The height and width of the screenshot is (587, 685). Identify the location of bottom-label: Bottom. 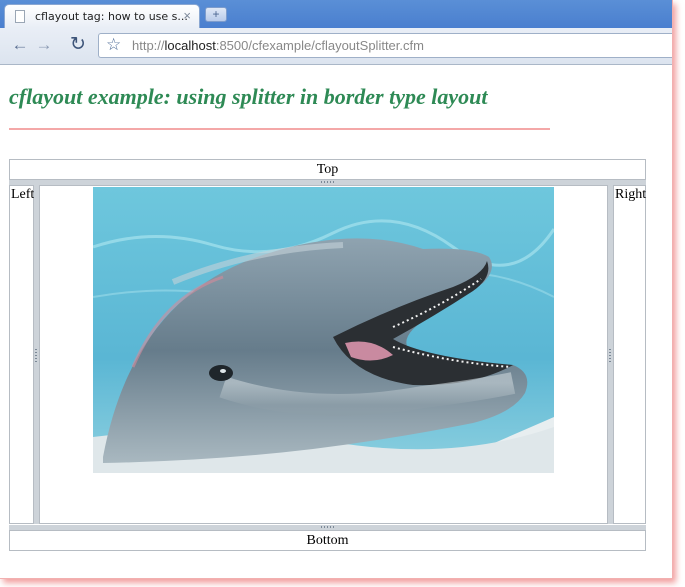
(327, 540).